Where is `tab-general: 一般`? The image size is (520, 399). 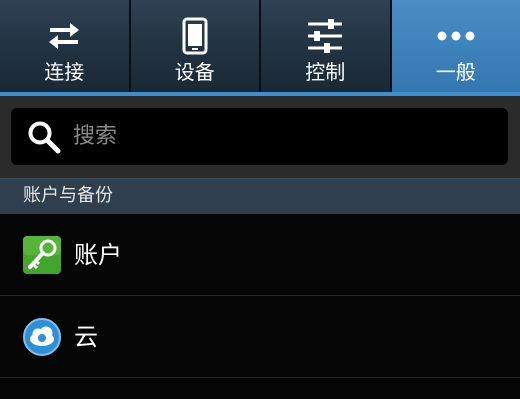 tab-general: 一般 is located at coordinates (455, 46).